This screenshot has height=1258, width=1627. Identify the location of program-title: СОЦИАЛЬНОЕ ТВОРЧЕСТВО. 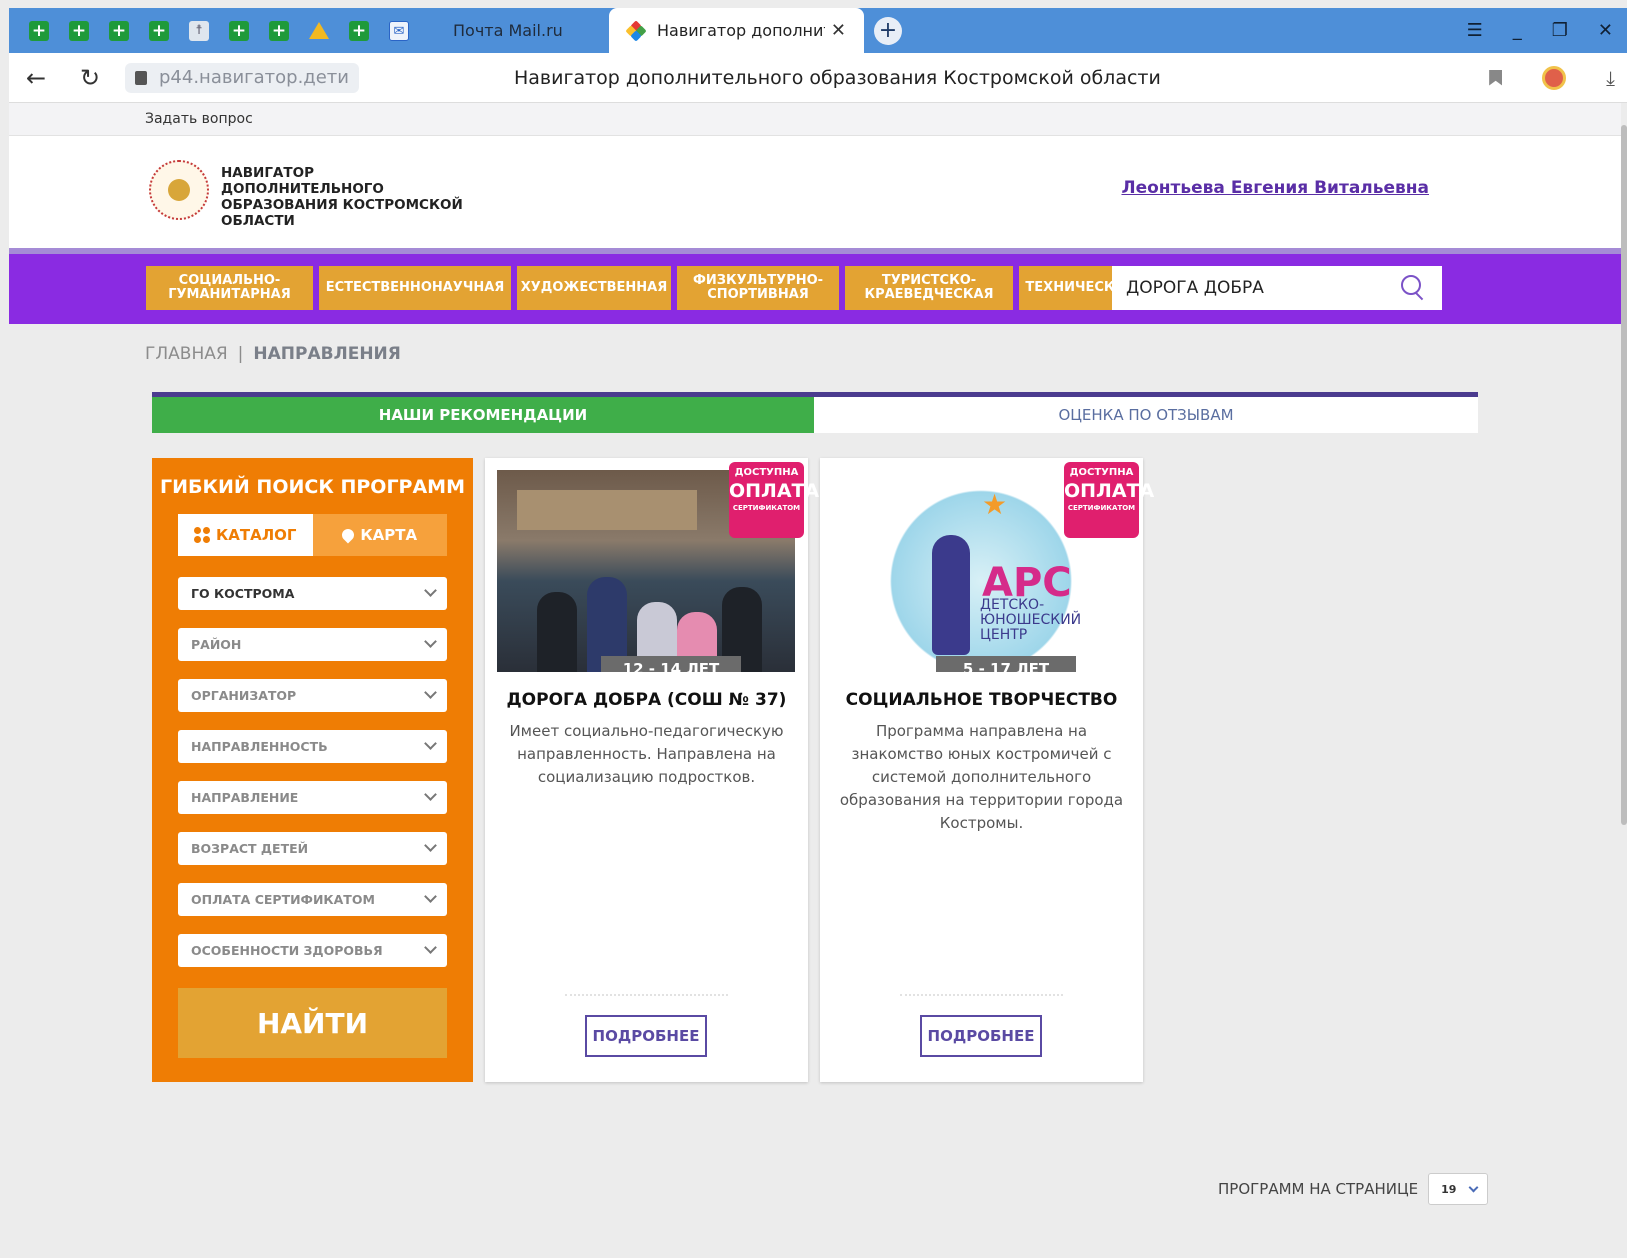
(981, 700).